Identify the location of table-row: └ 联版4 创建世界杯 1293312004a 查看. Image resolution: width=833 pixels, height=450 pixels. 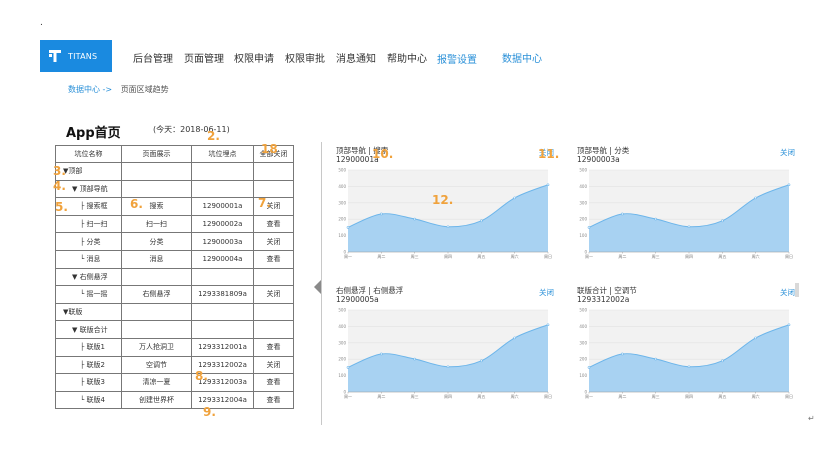
(174, 400).